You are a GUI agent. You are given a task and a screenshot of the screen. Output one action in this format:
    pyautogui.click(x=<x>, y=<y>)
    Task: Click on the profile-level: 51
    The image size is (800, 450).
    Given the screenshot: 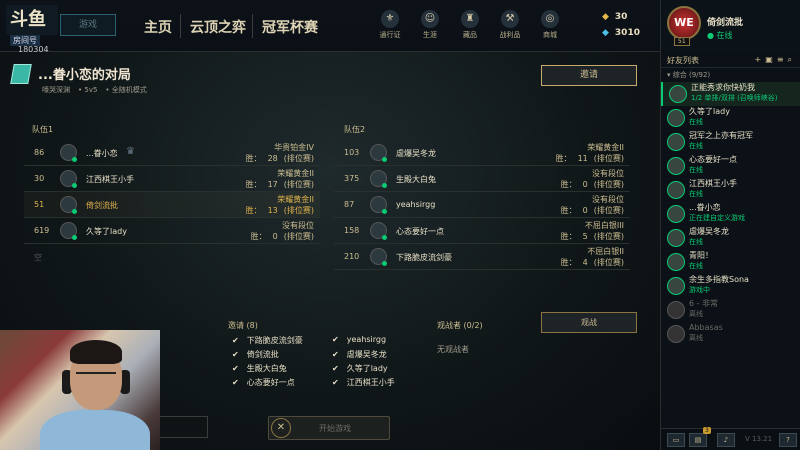 What is the action you would take?
    pyautogui.click(x=682, y=41)
    